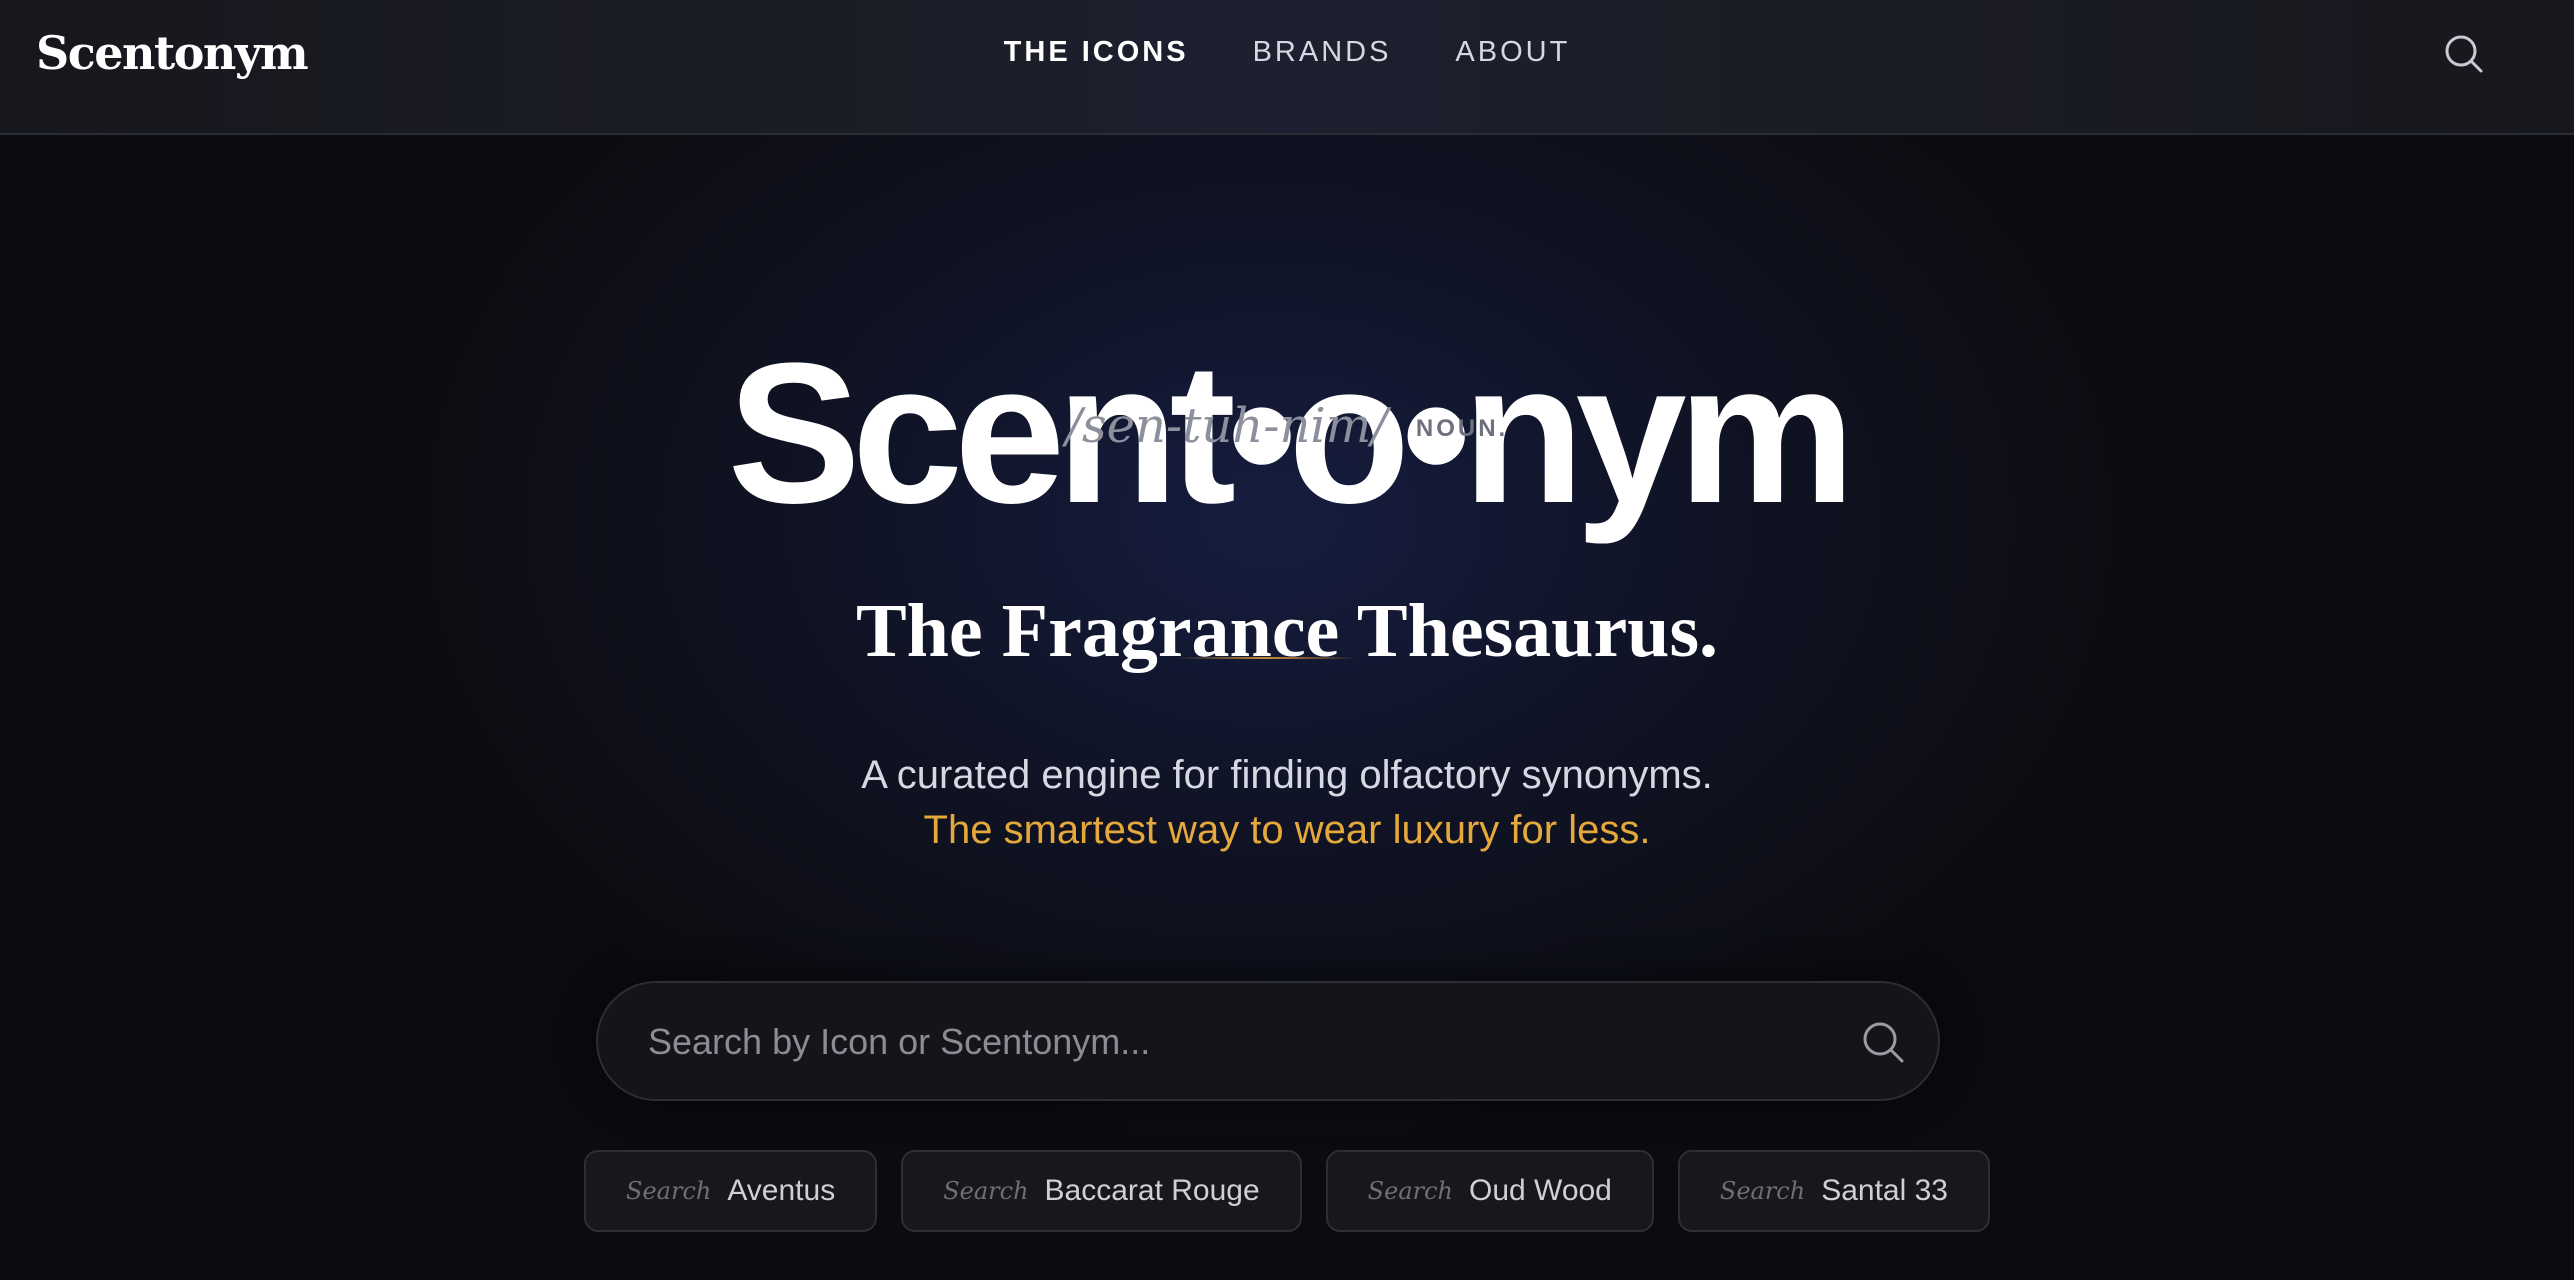 This screenshot has width=2574, height=1280. I want to click on chip-label: Oud Wood, so click(1540, 1190).